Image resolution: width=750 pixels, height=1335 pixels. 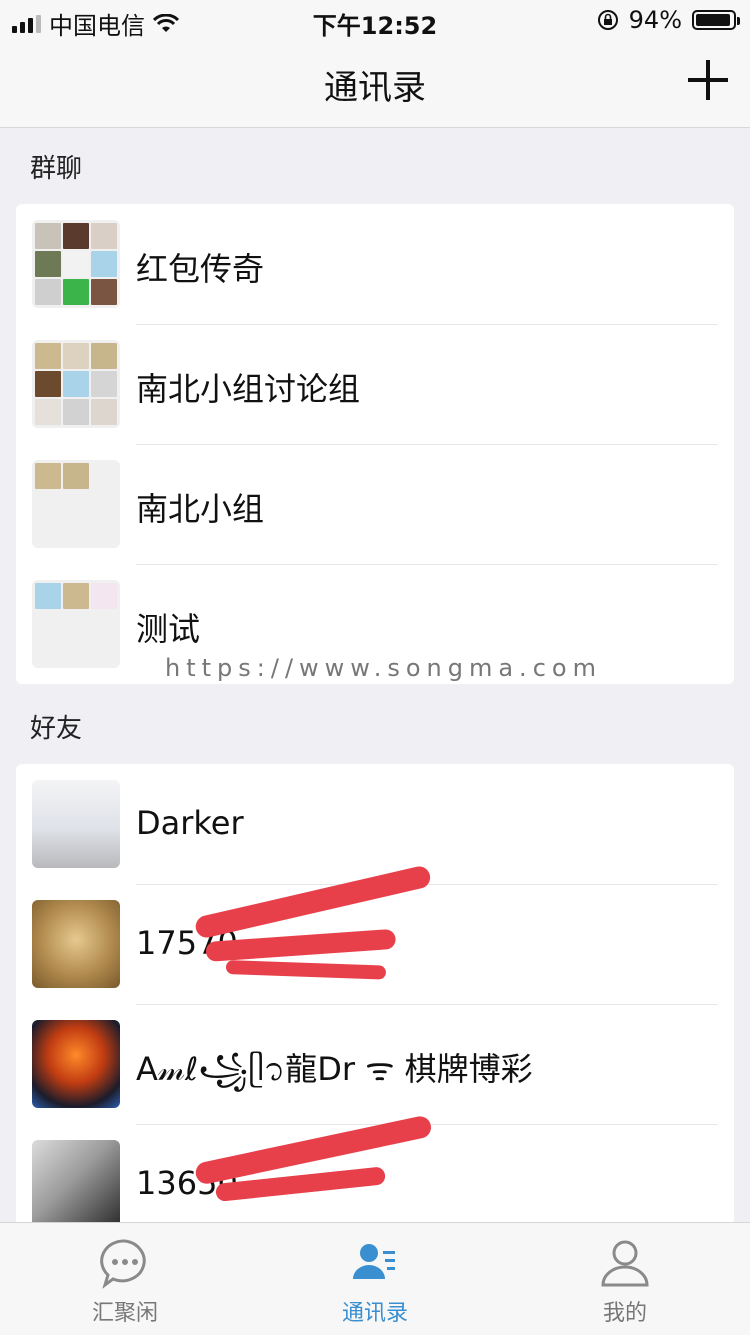 I want to click on list-item: A𝓂ℓ꧁ᥫ᭡龍Dr ᯤ 棋牌博彩, so click(x=375, y=1064).